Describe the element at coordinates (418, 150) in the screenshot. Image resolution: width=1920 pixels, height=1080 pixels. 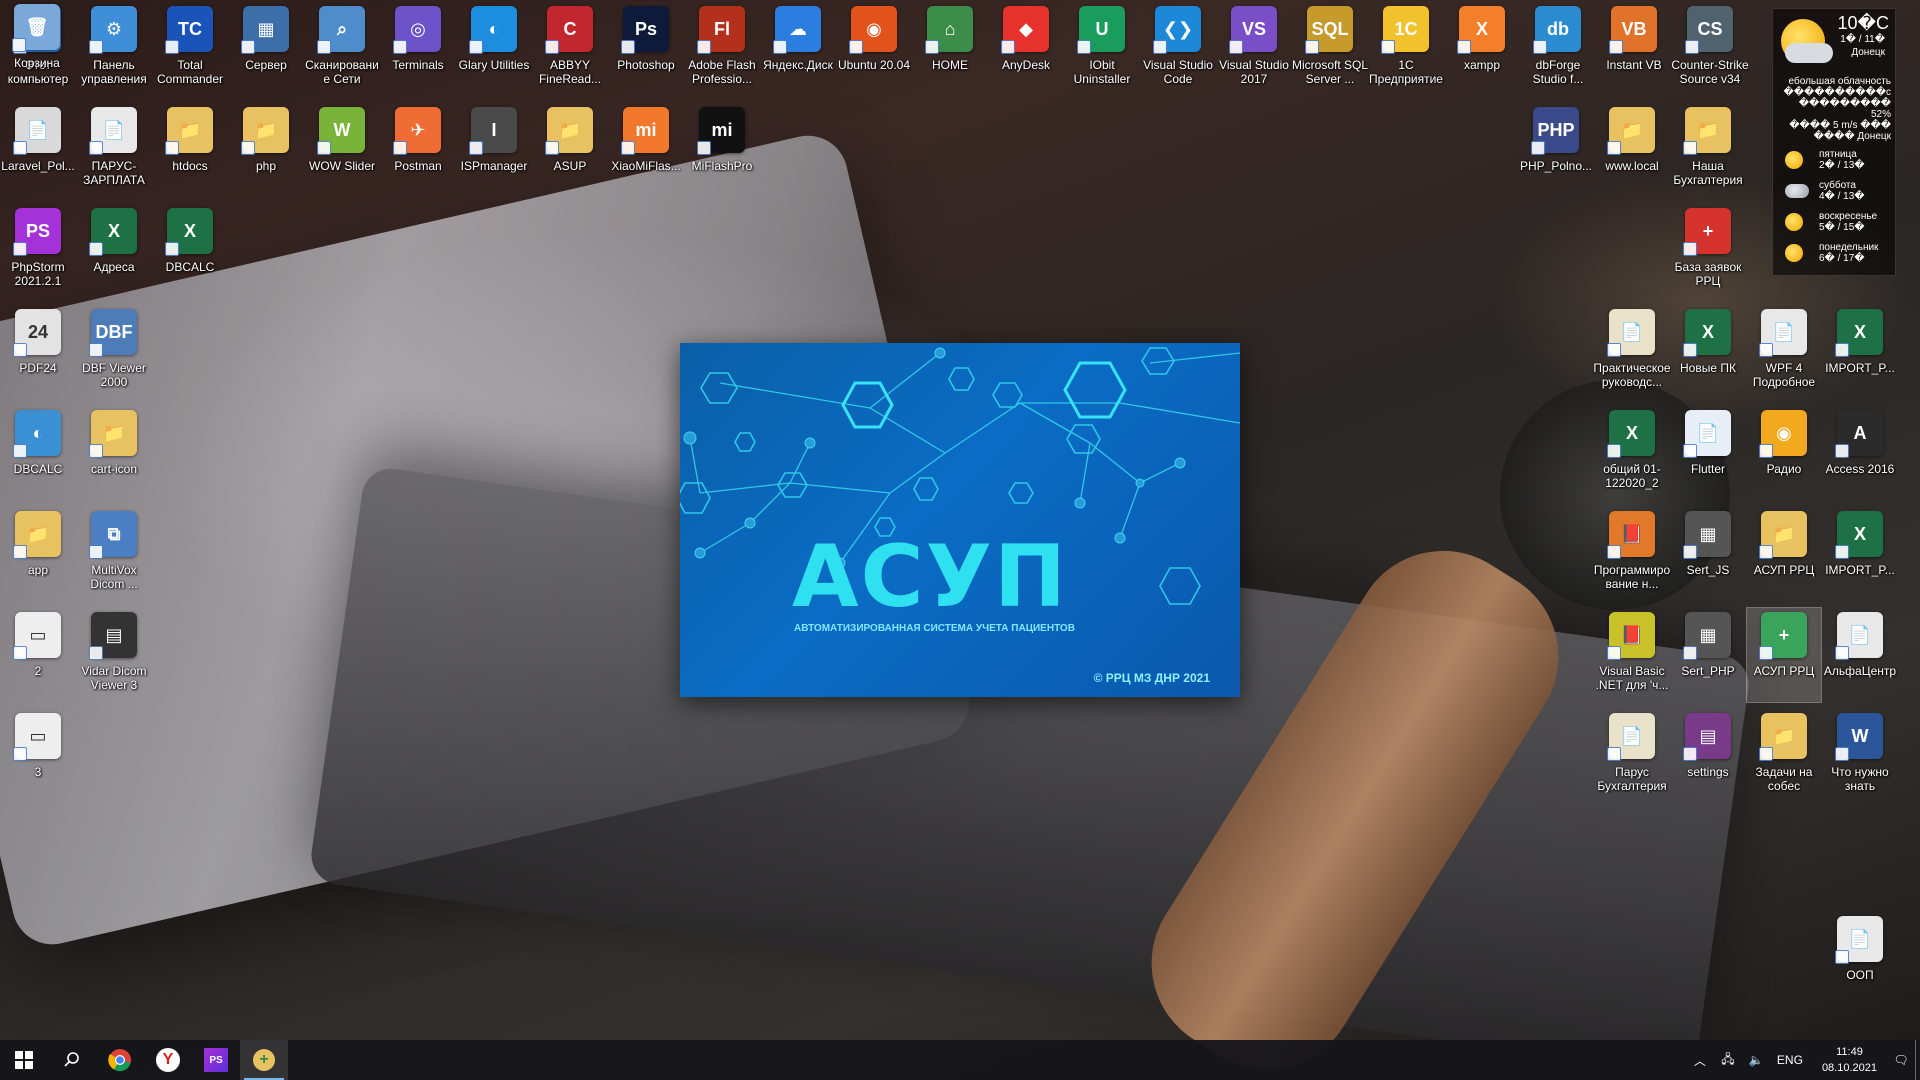
I see `desktop-icon-postman: ✈ Postman` at that location.